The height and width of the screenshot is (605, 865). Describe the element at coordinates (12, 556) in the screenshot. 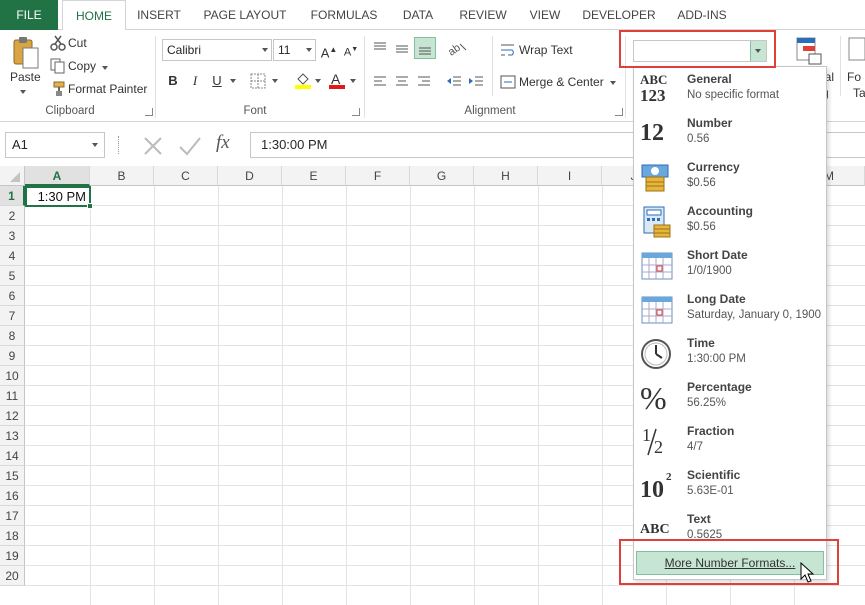

I see `row-header-19: 19` at that location.